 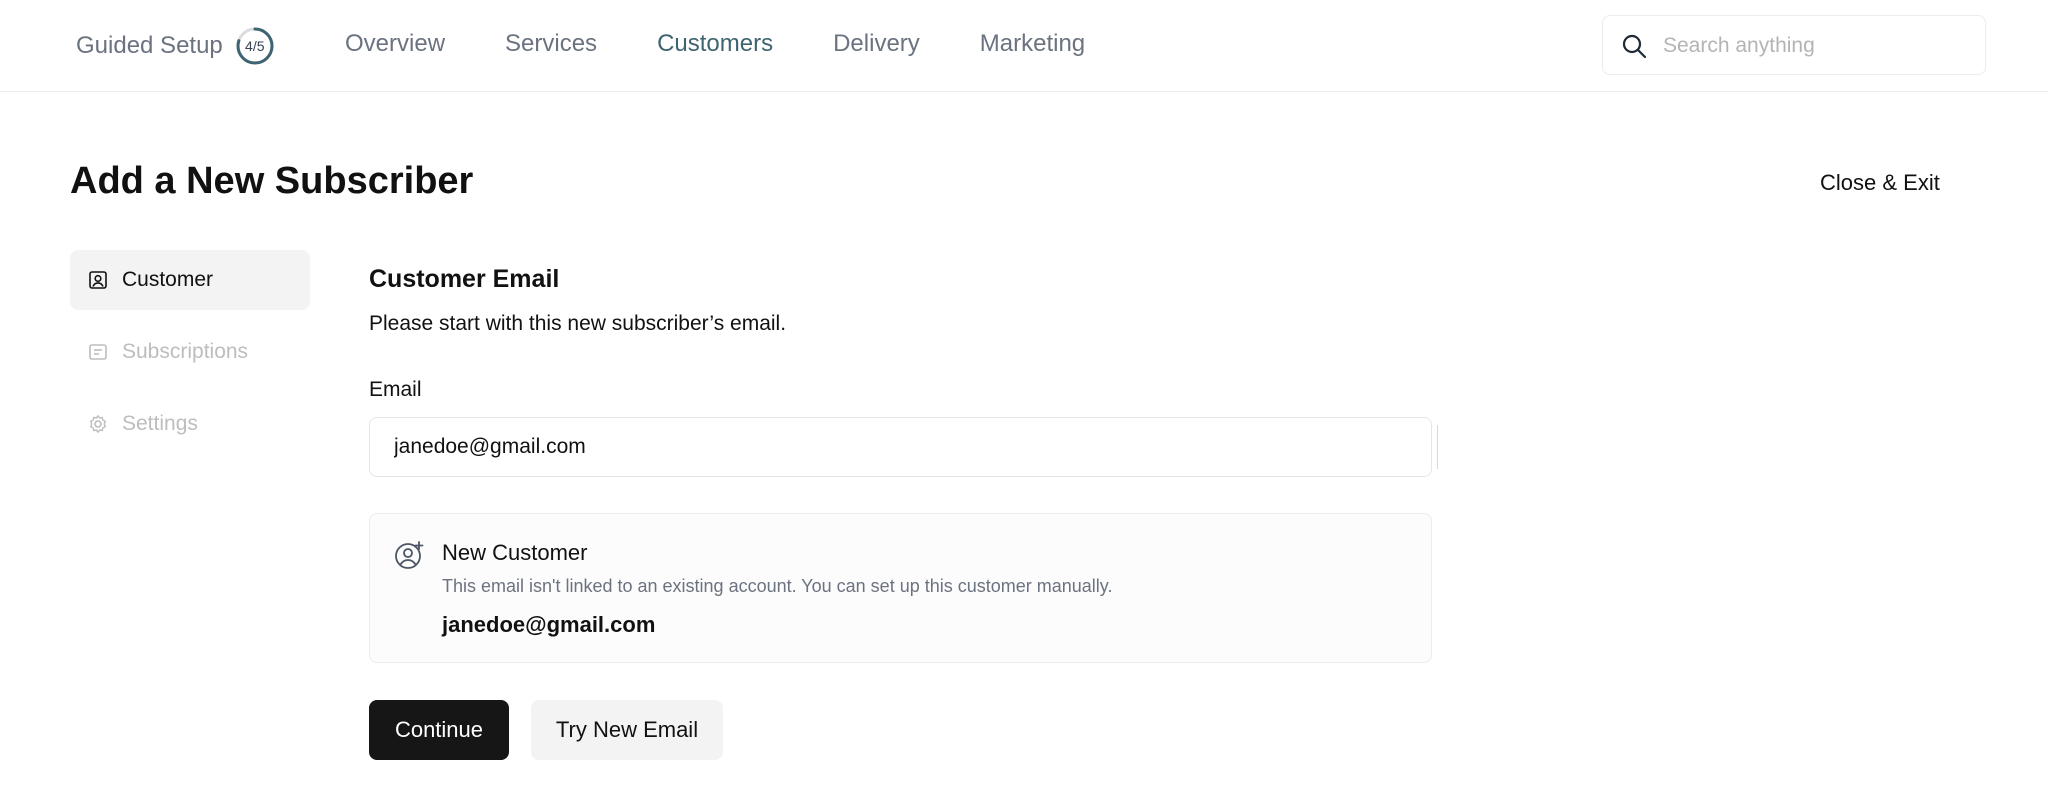 I want to click on step-label-customer: Customer, so click(x=168, y=279).